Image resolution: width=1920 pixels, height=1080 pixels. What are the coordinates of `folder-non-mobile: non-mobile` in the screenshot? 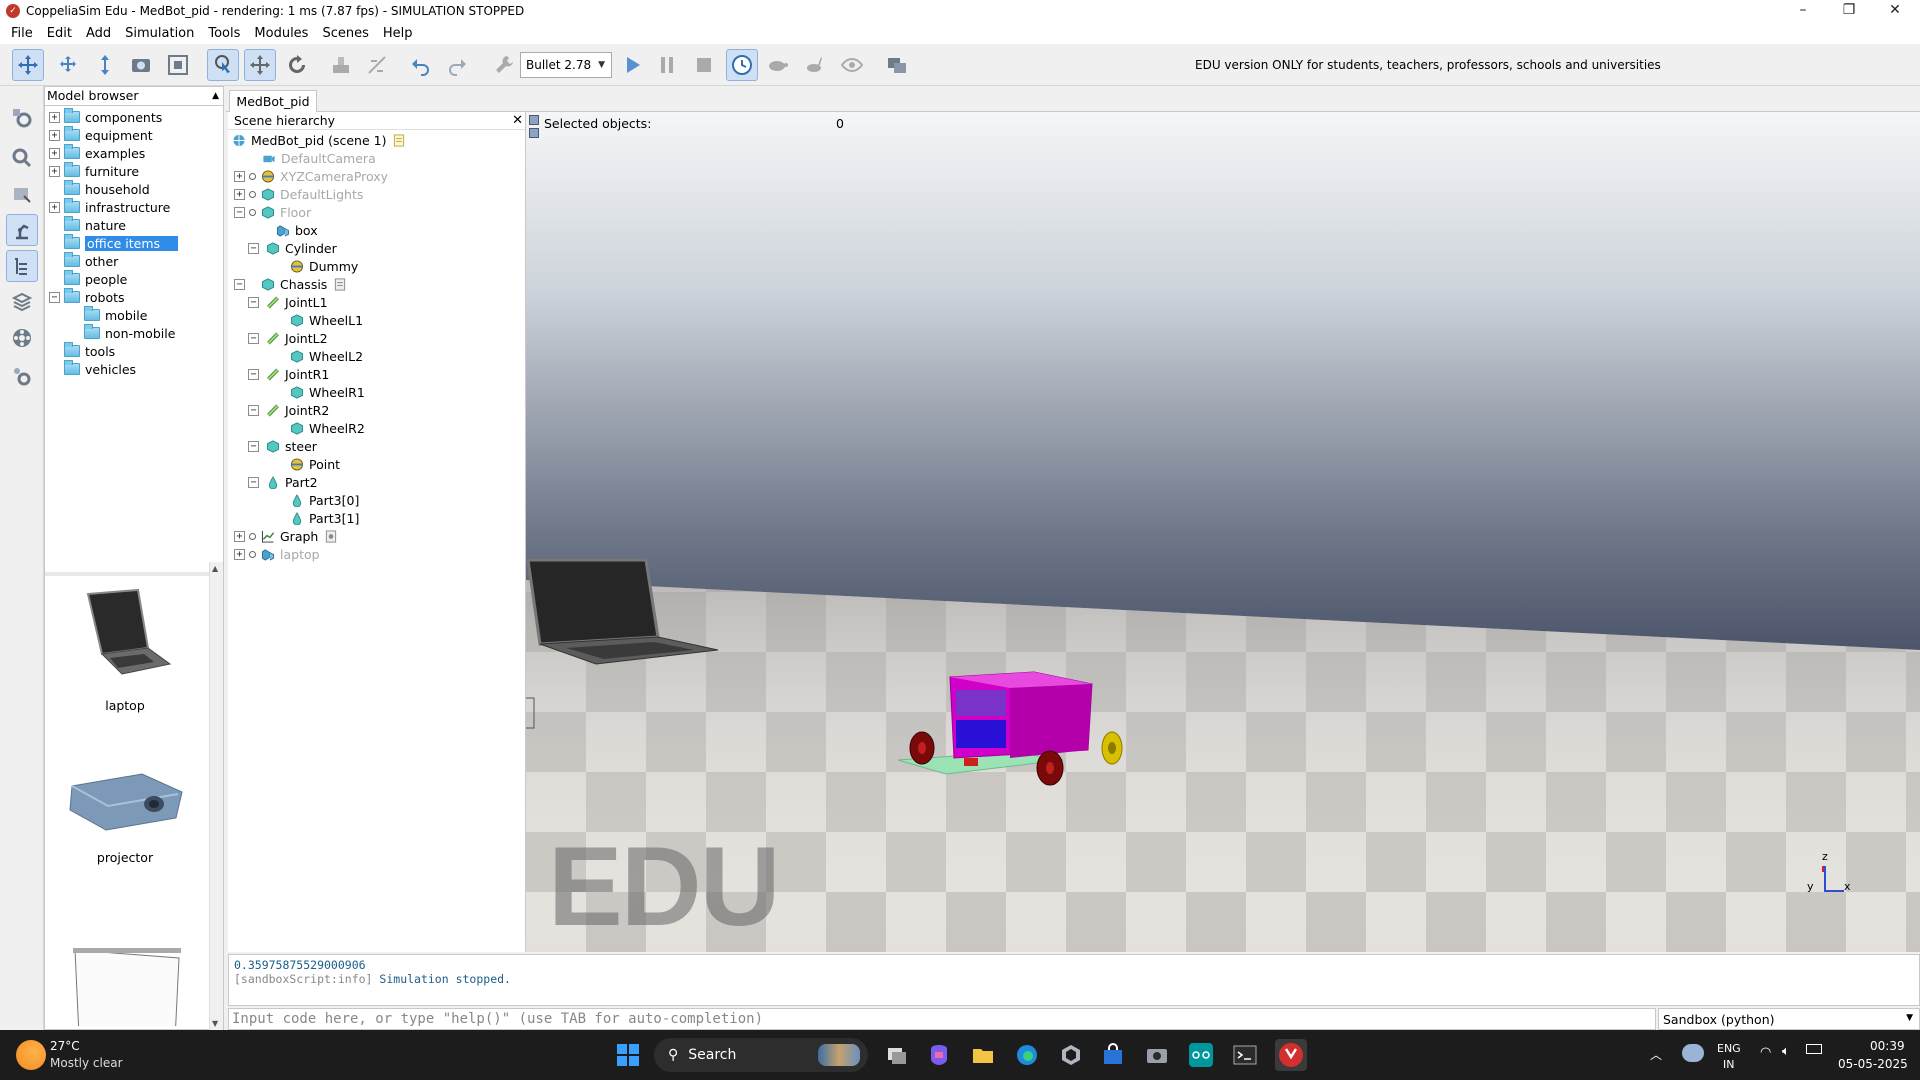 It's located at (129, 333).